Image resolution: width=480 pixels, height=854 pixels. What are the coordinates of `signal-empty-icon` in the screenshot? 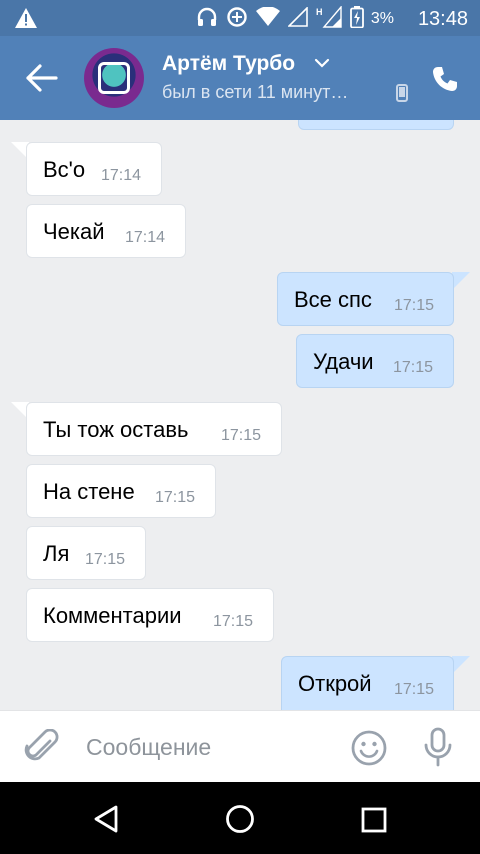 It's located at (298, 17).